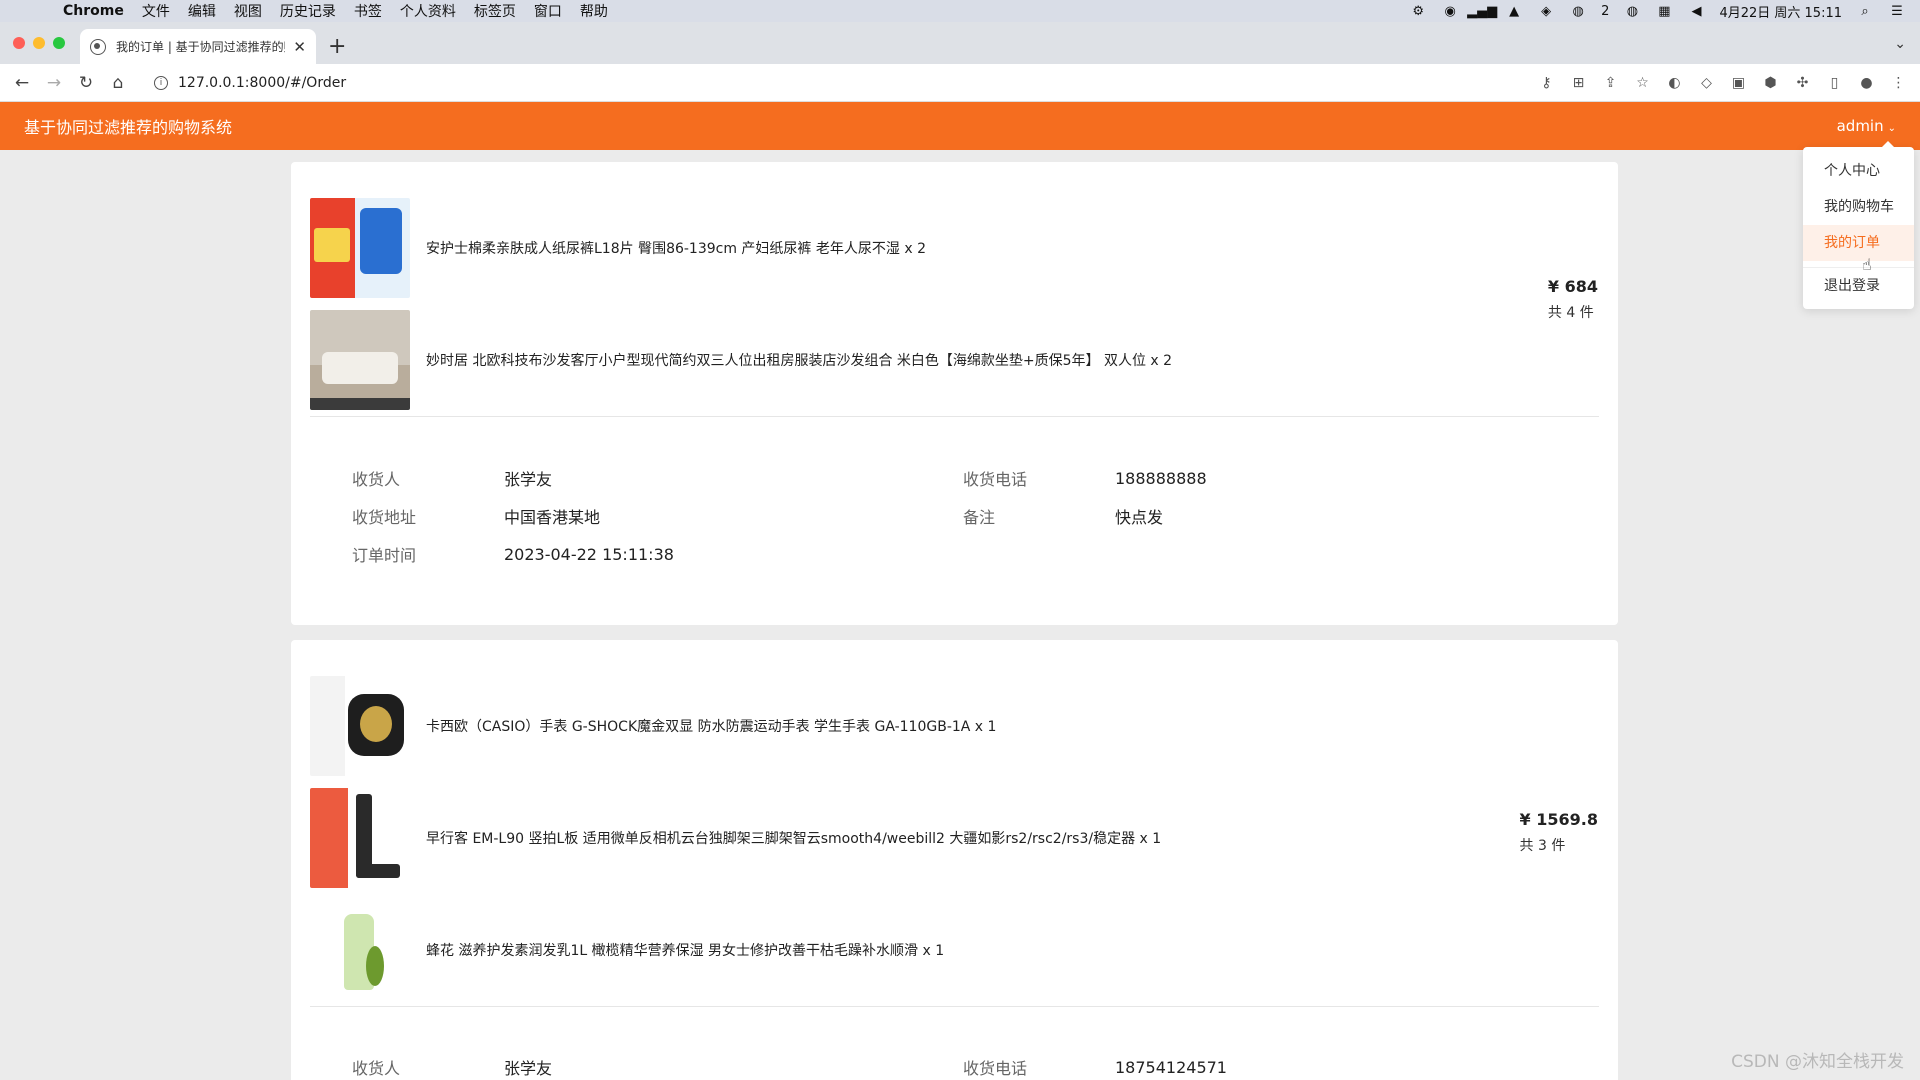  I want to click on signal-icon: ▂▄▆, so click(1482, 11).